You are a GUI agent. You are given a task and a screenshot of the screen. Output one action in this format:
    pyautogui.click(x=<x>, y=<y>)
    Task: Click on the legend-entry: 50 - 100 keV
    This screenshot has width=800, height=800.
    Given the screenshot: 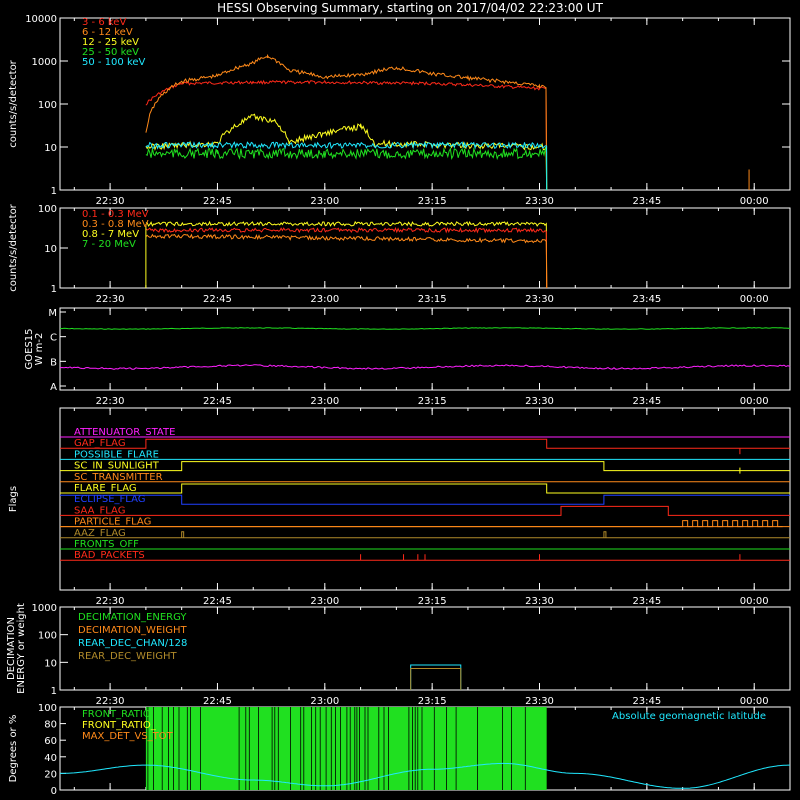 What is the action you would take?
    pyautogui.click(x=114, y=62)
    